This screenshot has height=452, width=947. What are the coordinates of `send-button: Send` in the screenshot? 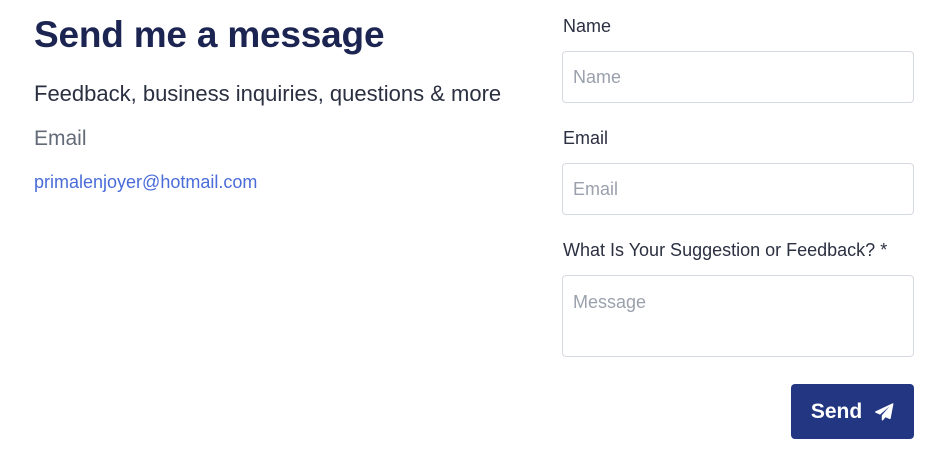 It's located at (852, 411).